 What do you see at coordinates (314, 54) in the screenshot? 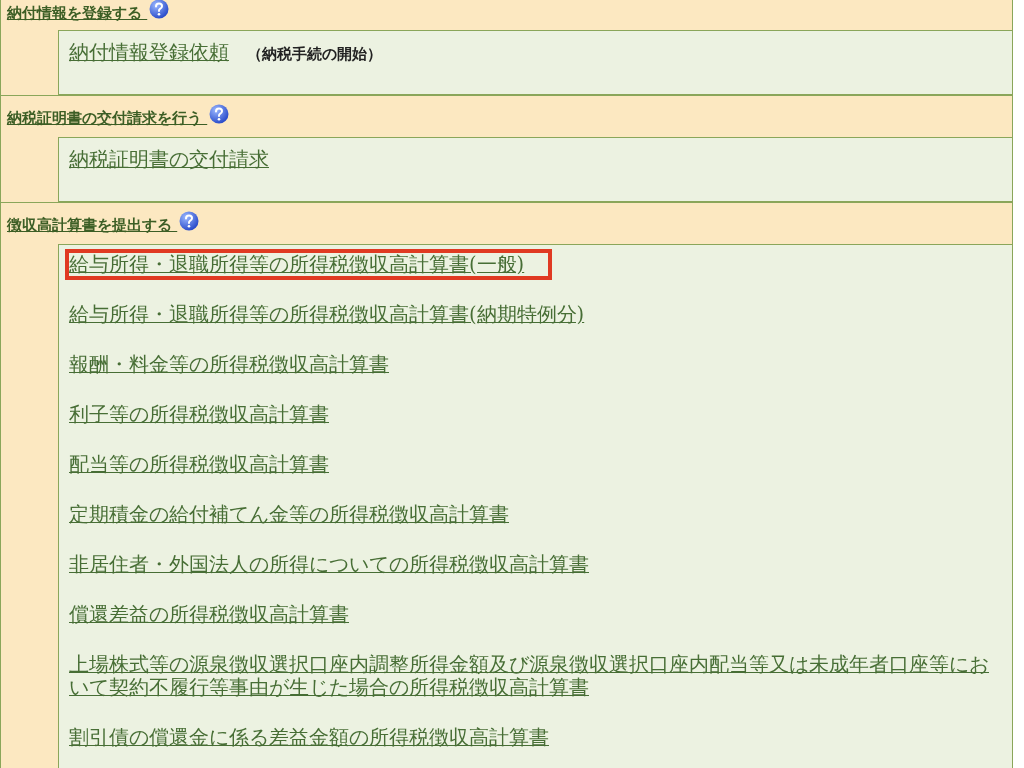
I see `link-note: （納税手続の開始）` at bounding box center [314, 54].